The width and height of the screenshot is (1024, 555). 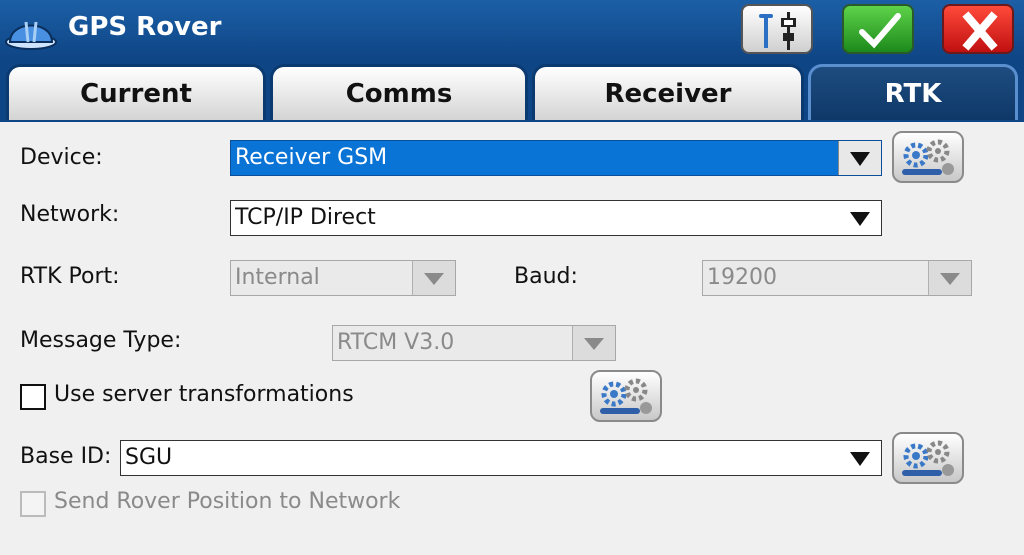 I want to click on network-dropdown-arrow, so click(x=860, y=218).